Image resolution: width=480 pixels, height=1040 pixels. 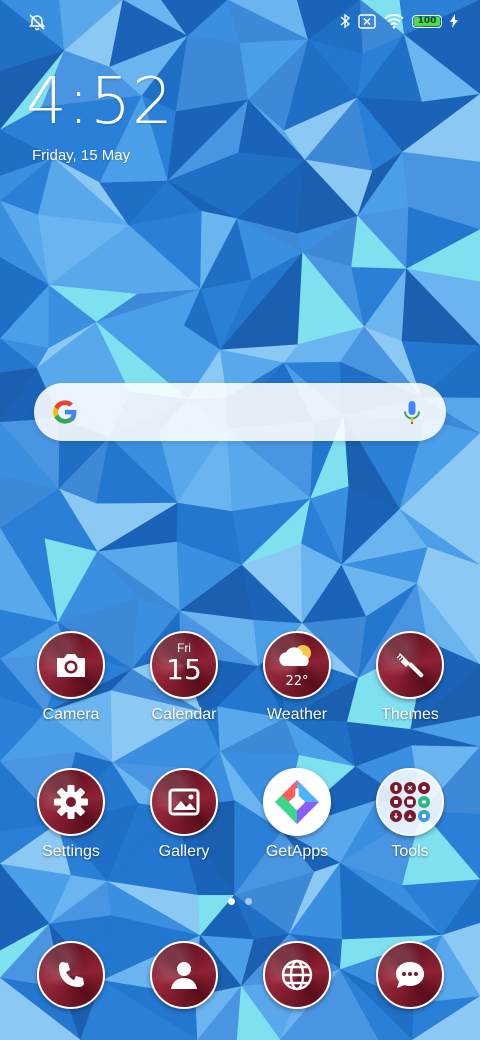 I want to click on app-calendar: Fri 15 Calendar, so click(x=184, y=678).